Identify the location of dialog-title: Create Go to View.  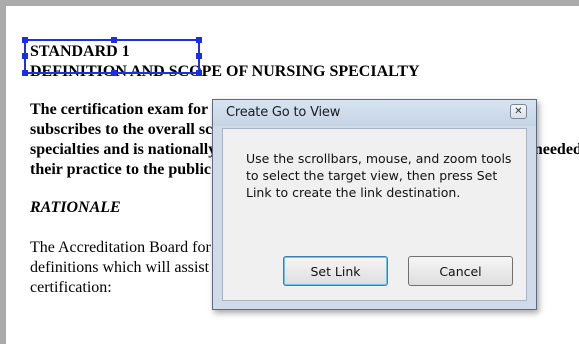
(283, 112).